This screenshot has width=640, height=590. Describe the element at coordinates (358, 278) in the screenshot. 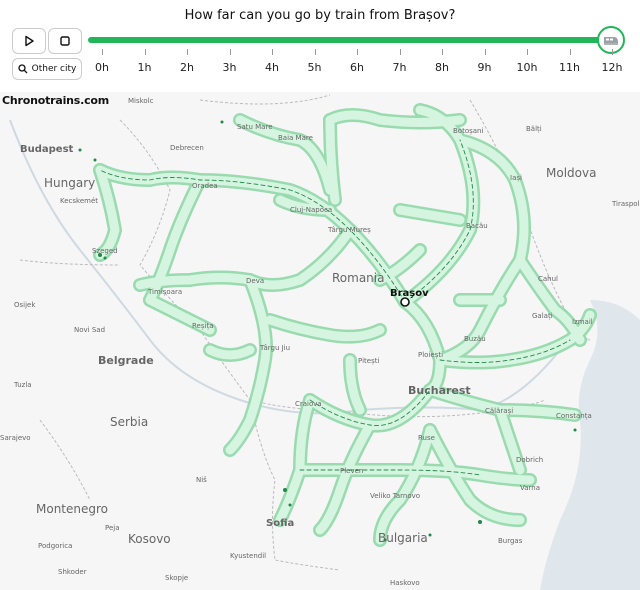

I see `country-label: Romania` at that location.